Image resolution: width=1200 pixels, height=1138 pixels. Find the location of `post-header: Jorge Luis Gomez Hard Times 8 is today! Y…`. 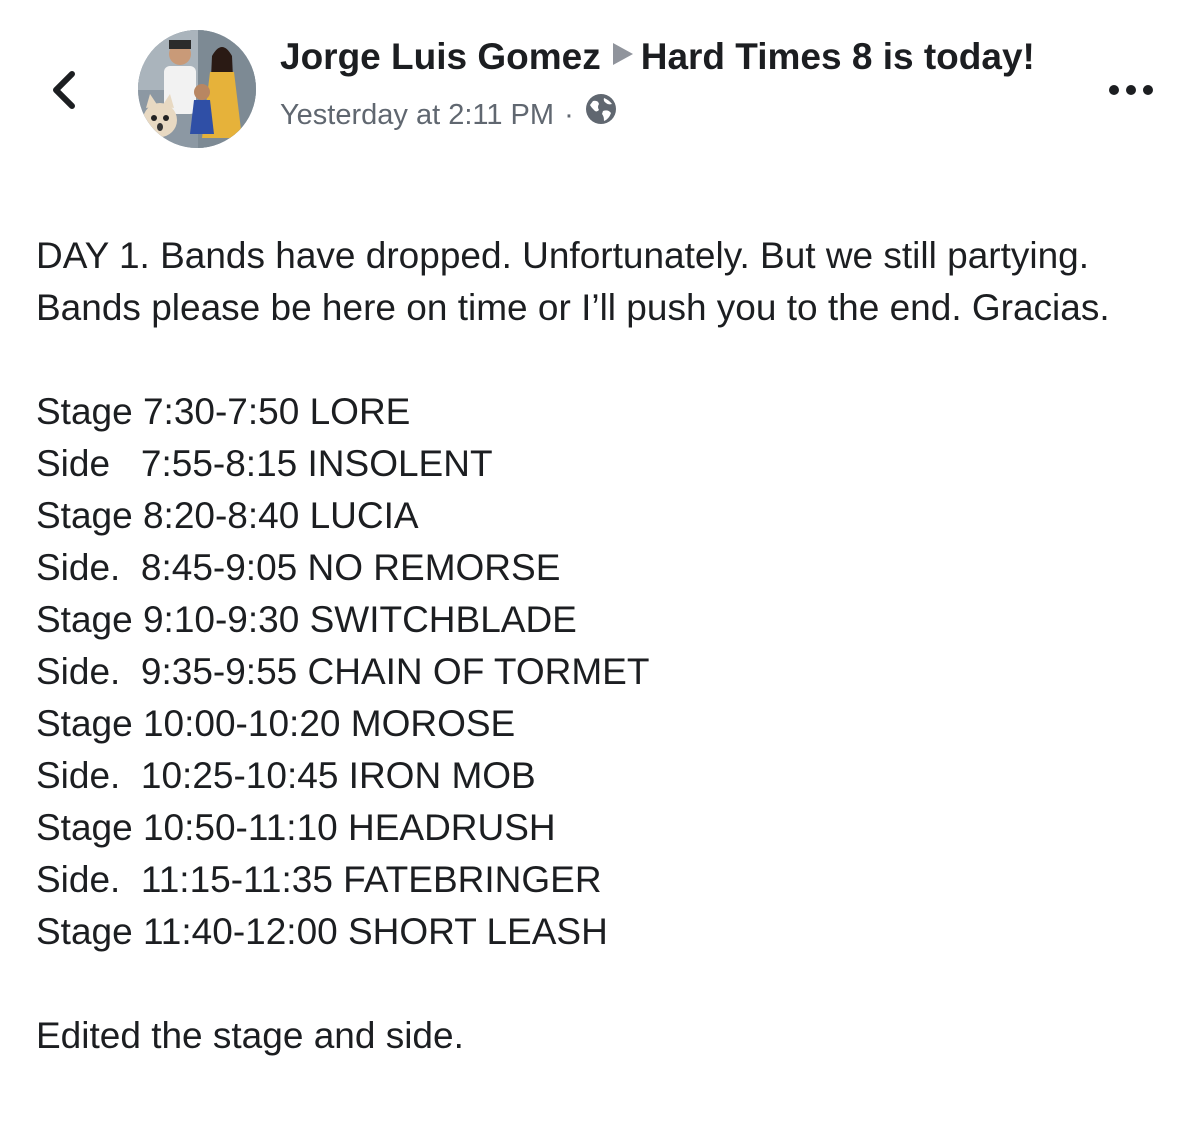

post-header: Jorge Luis Gomez Hard Times 8 is today! Y… is located at coordinates (670, 84).